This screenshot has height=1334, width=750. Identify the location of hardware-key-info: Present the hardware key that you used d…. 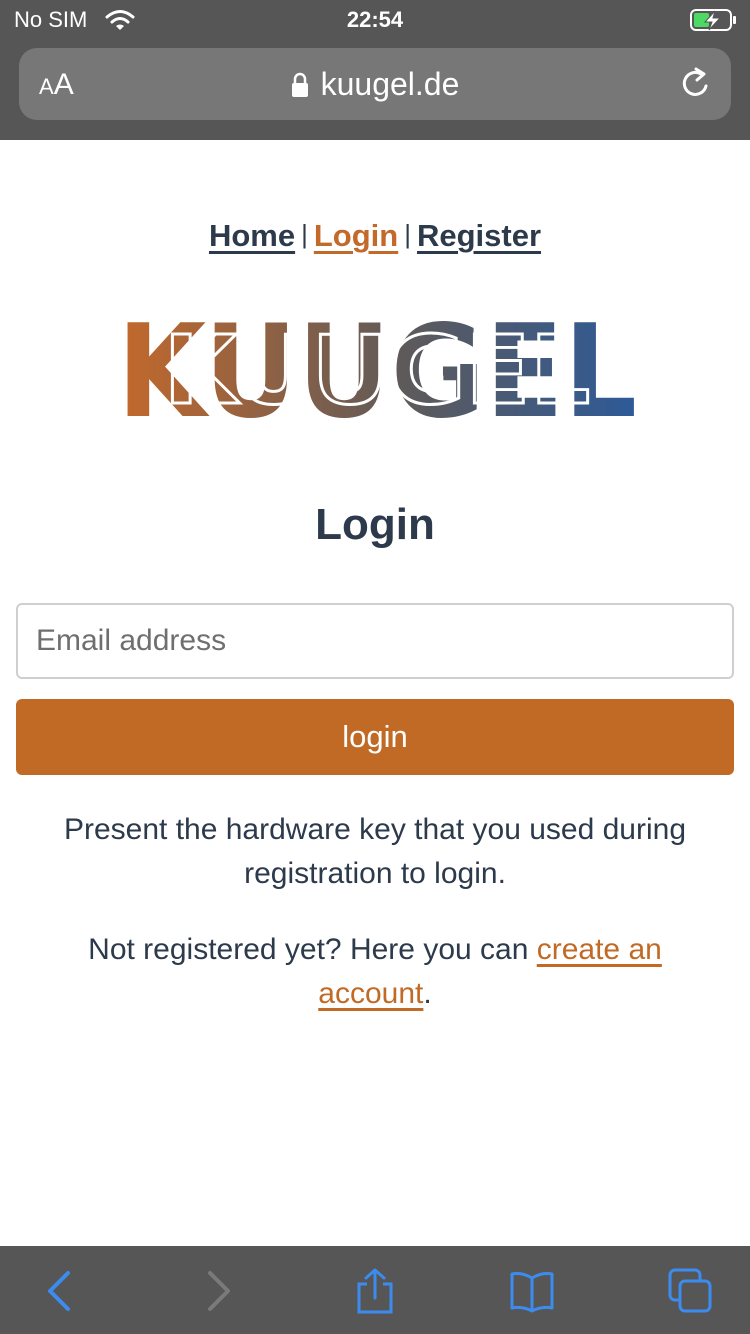
(375, 851).